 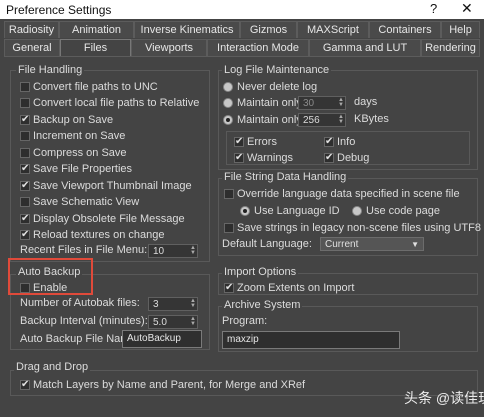 What do you see at coordinates (228, 103) in the screenshot?
I see `maintain-days-radio` at bounding box center [228, 103].